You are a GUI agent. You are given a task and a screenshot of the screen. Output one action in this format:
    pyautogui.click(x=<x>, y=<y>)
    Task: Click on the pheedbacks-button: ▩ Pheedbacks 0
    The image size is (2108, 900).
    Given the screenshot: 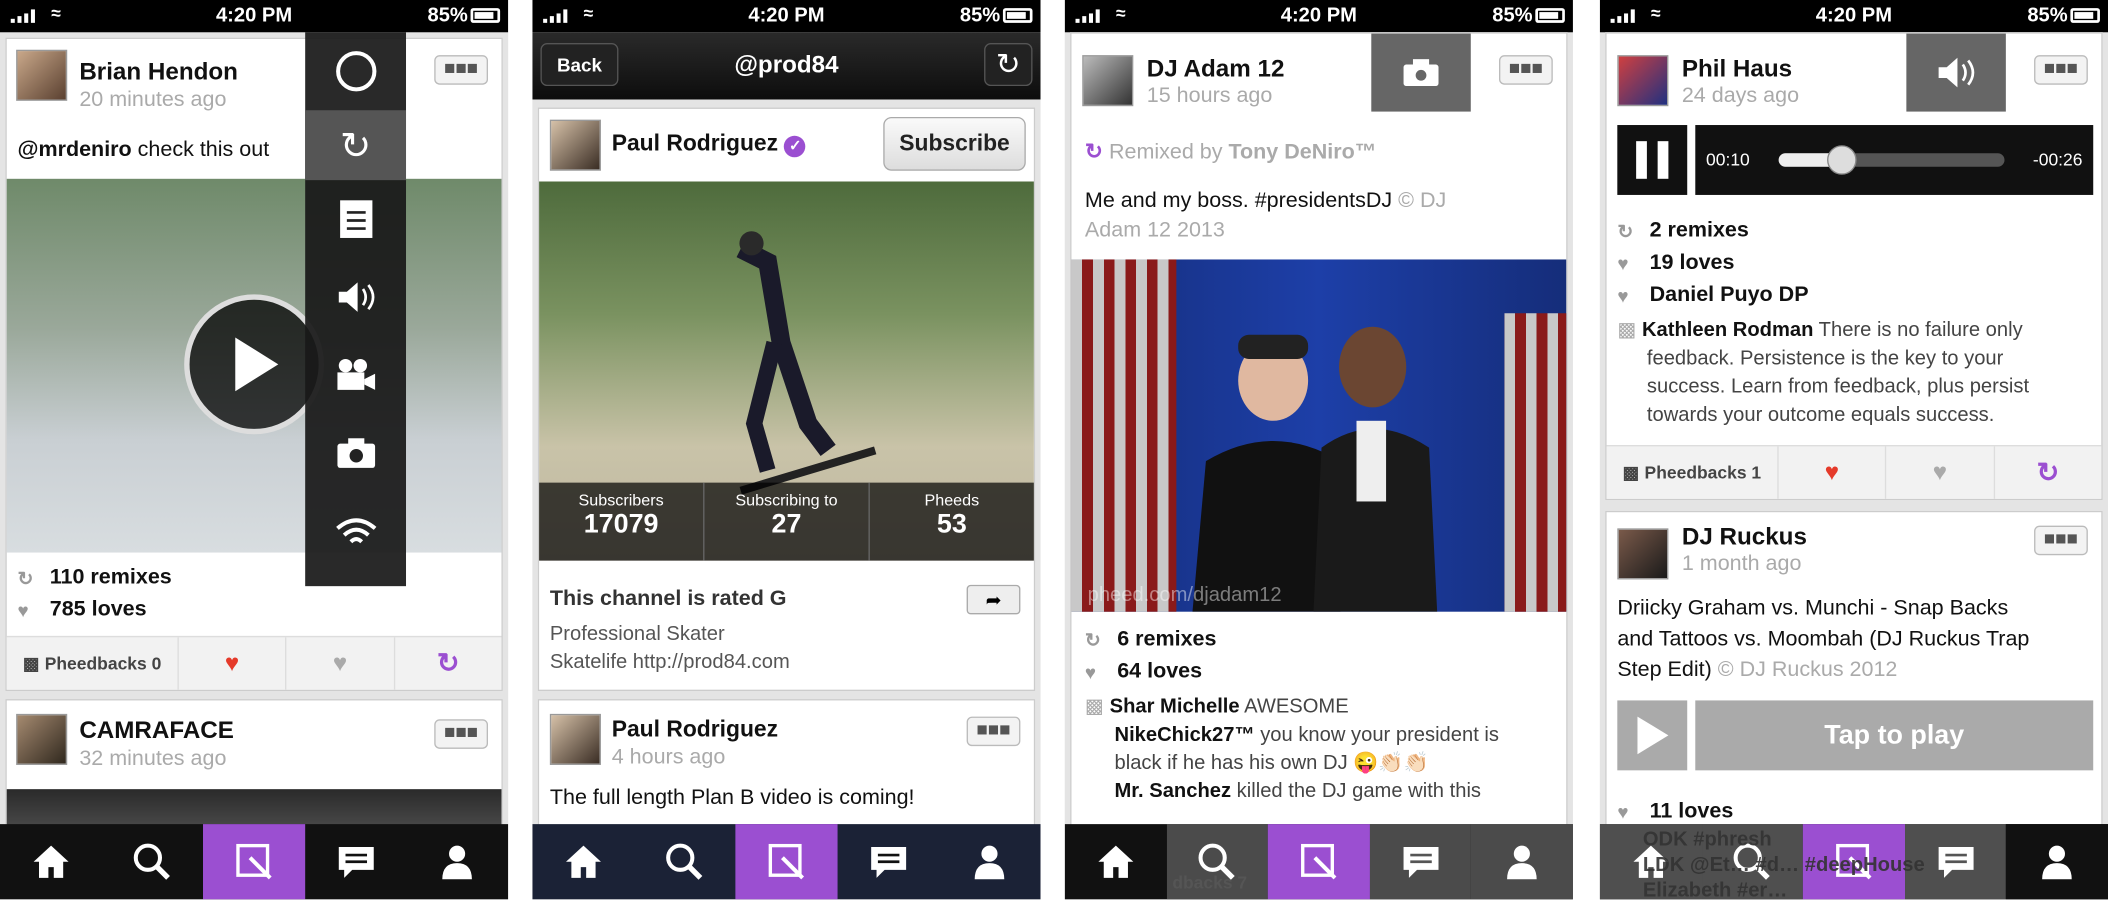 What is the action you would take?
    pyautogui.click(x=92, y=663)
    